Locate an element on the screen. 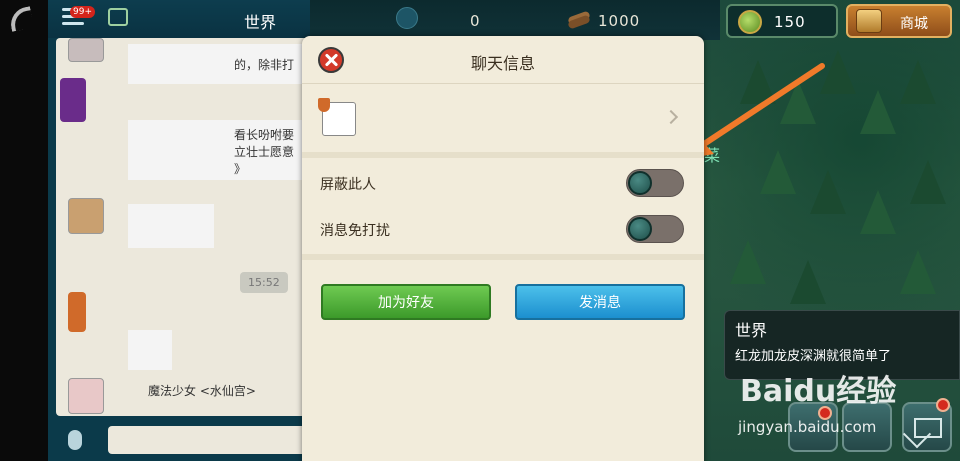 This screenshot has height=461, width=960. message-text: 》 is located at coordinates (240, 169).